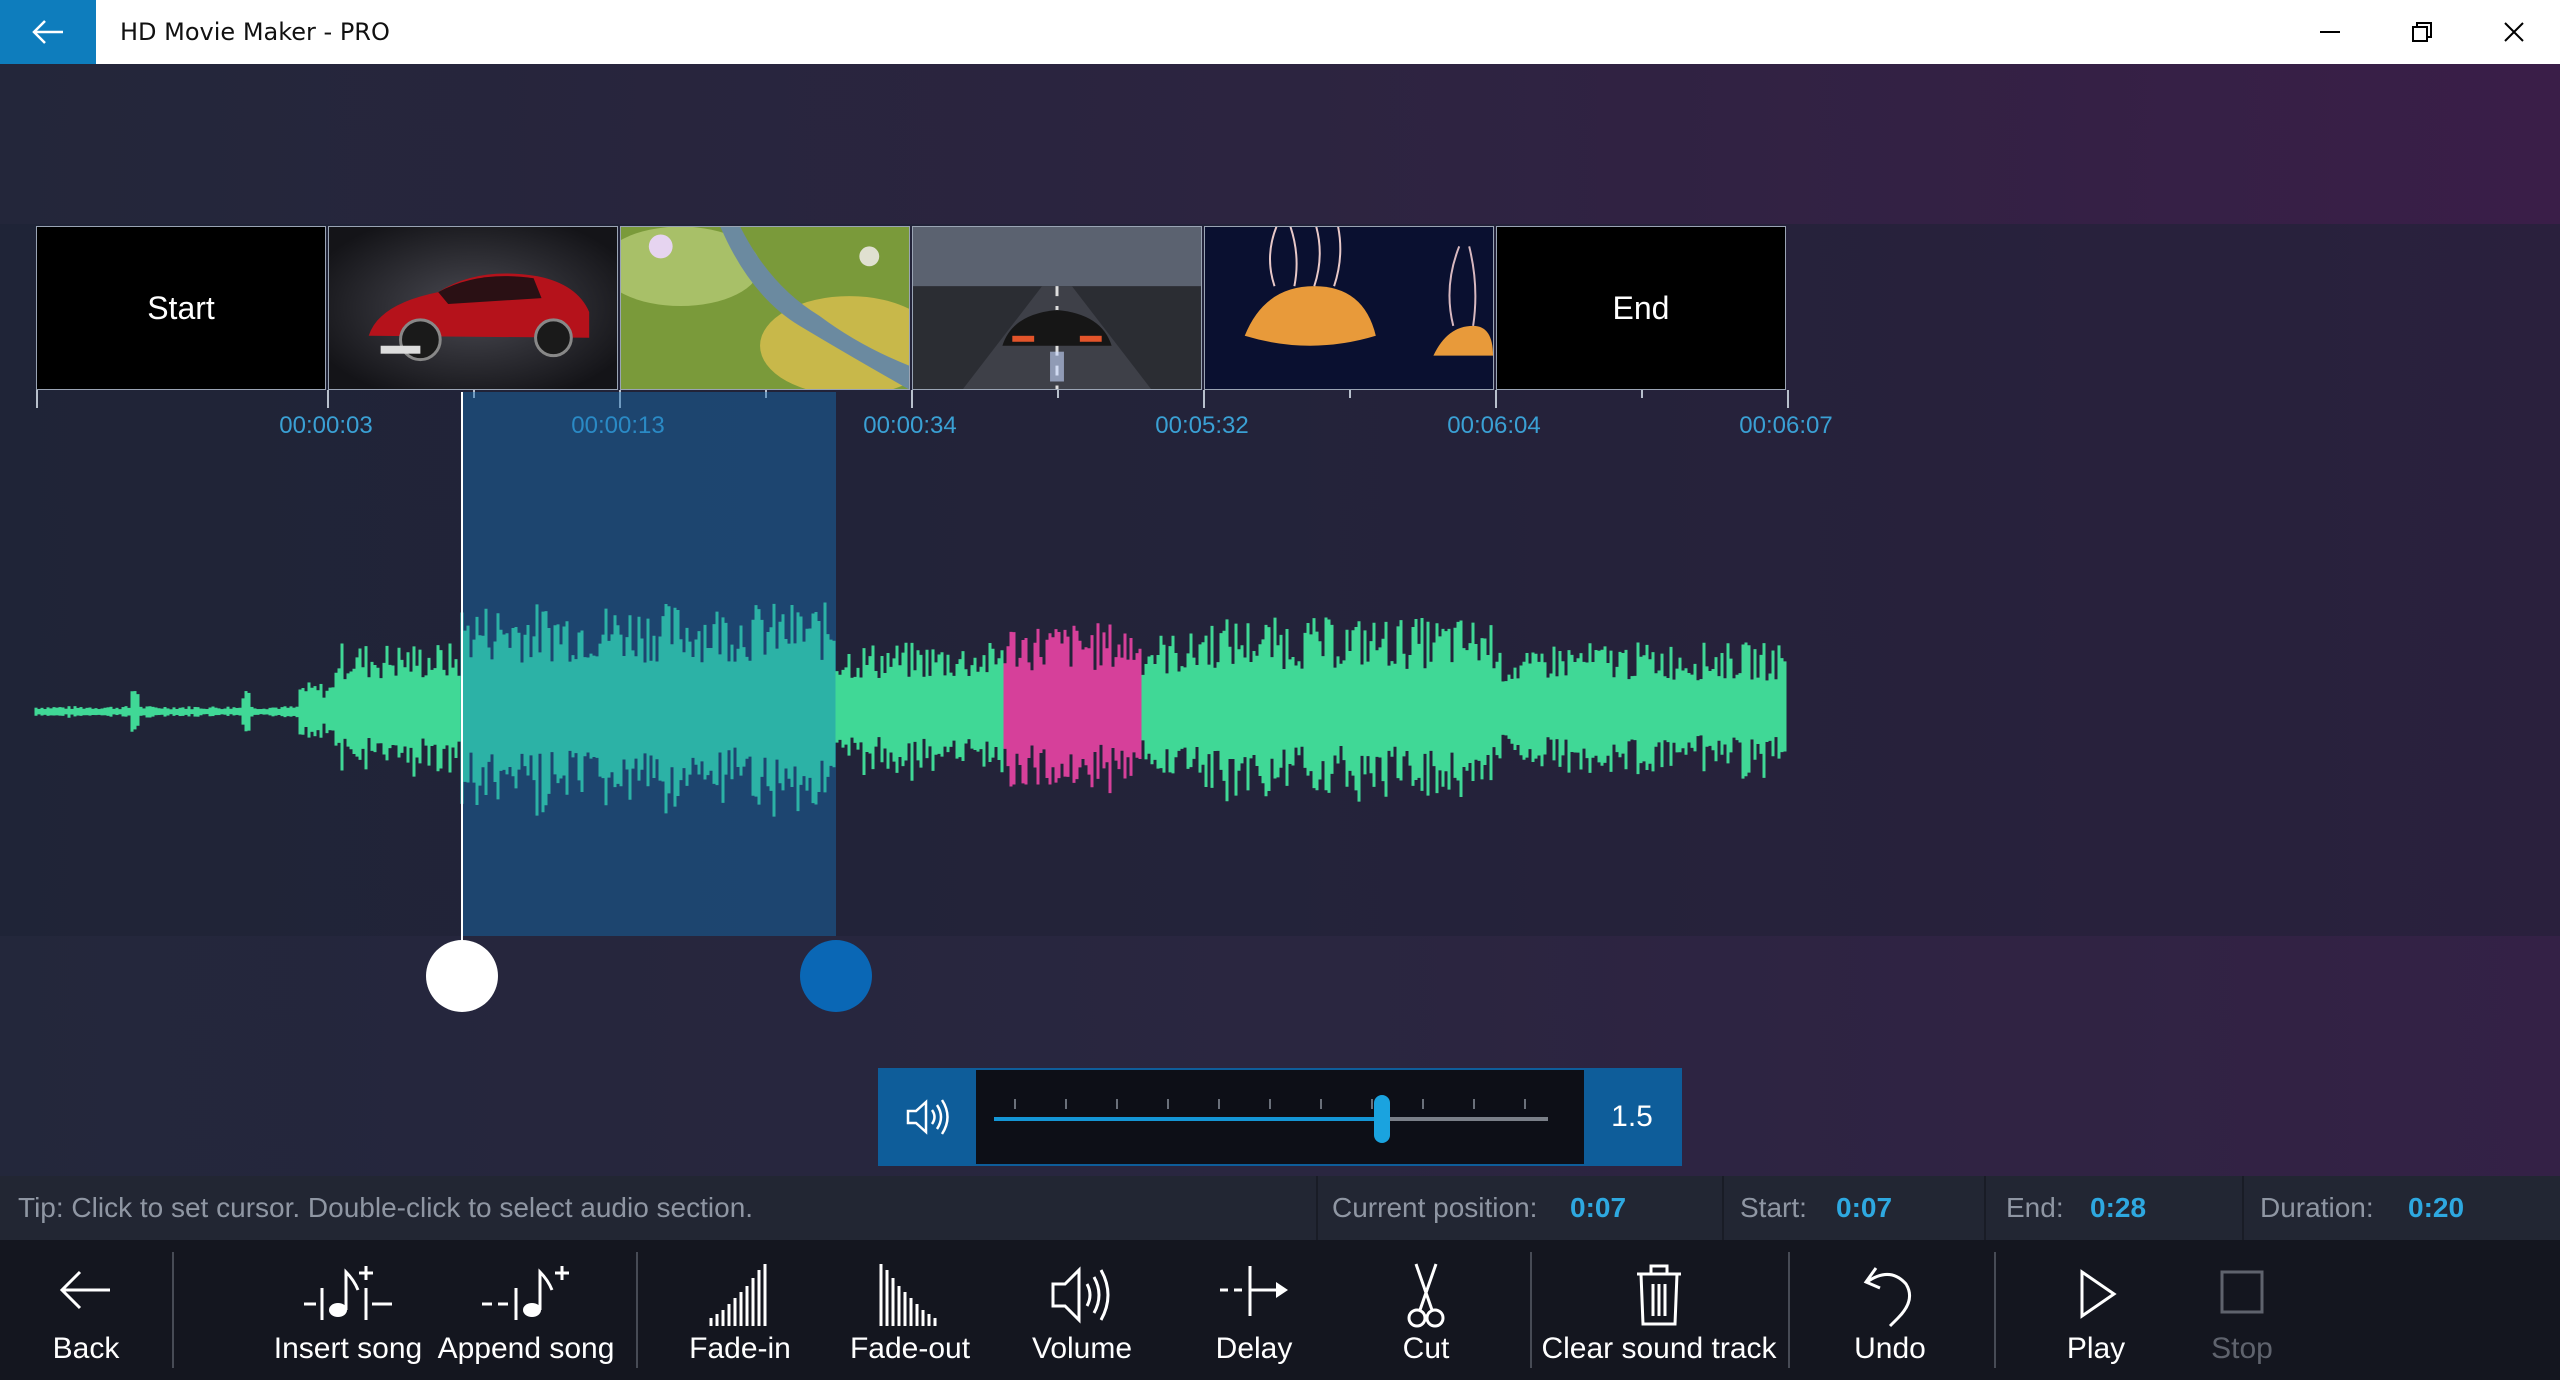 The width and height of the screenshot is (2560, 1380). I want to click on close-button, so click(2514, 32).